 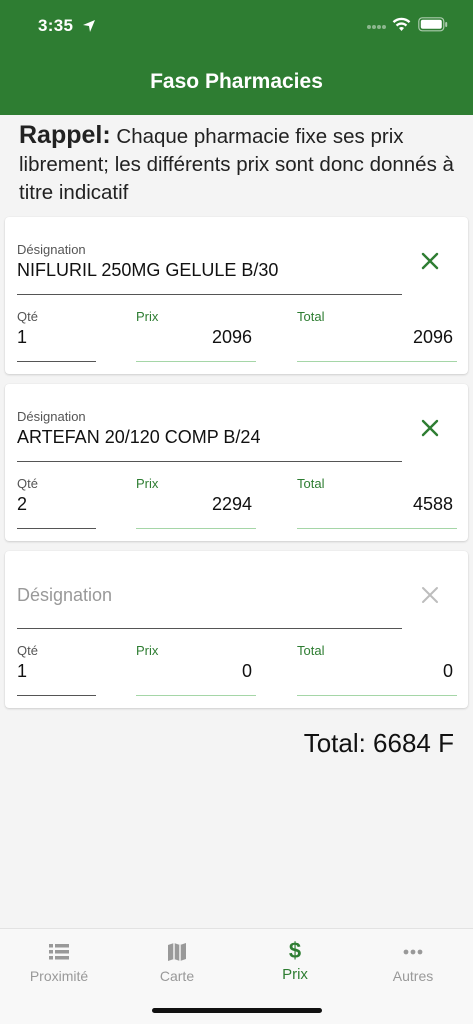 What do you see at coordinates (432, 337) in the screenshot?
I see `total-value: 2096` at bounding box center [432, 337].